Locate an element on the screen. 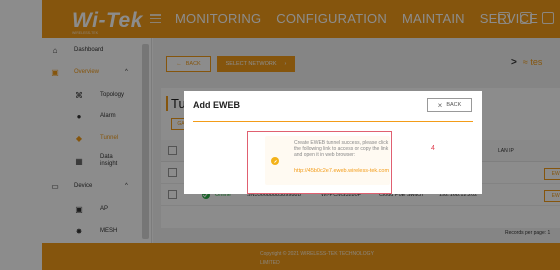  link-icon is located at coordinates (275, 161).